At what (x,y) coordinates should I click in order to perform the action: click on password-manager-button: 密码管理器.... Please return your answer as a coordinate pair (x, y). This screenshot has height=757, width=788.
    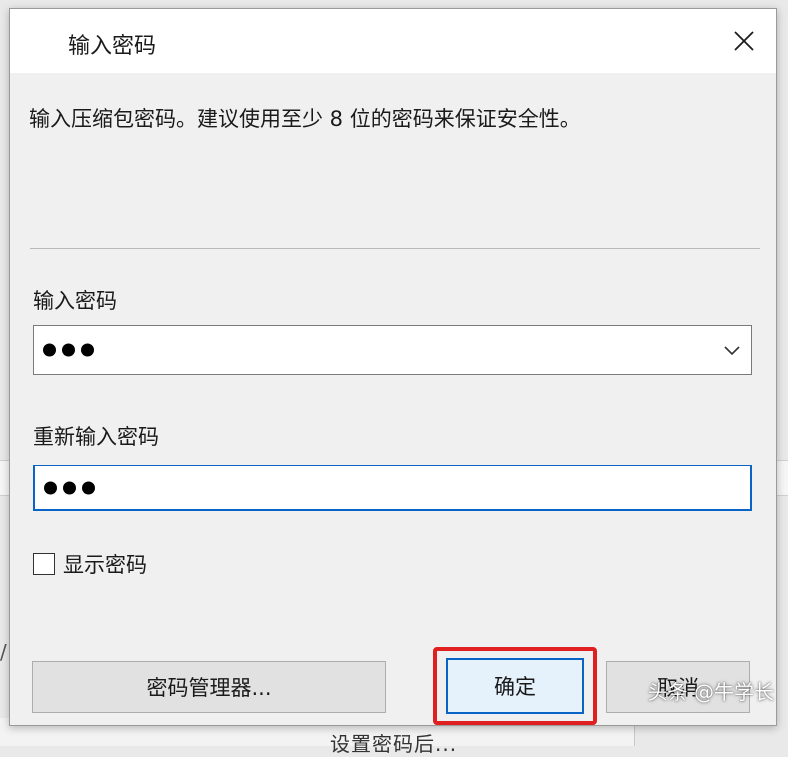
    Looking at the image, I should click on (209, 687).